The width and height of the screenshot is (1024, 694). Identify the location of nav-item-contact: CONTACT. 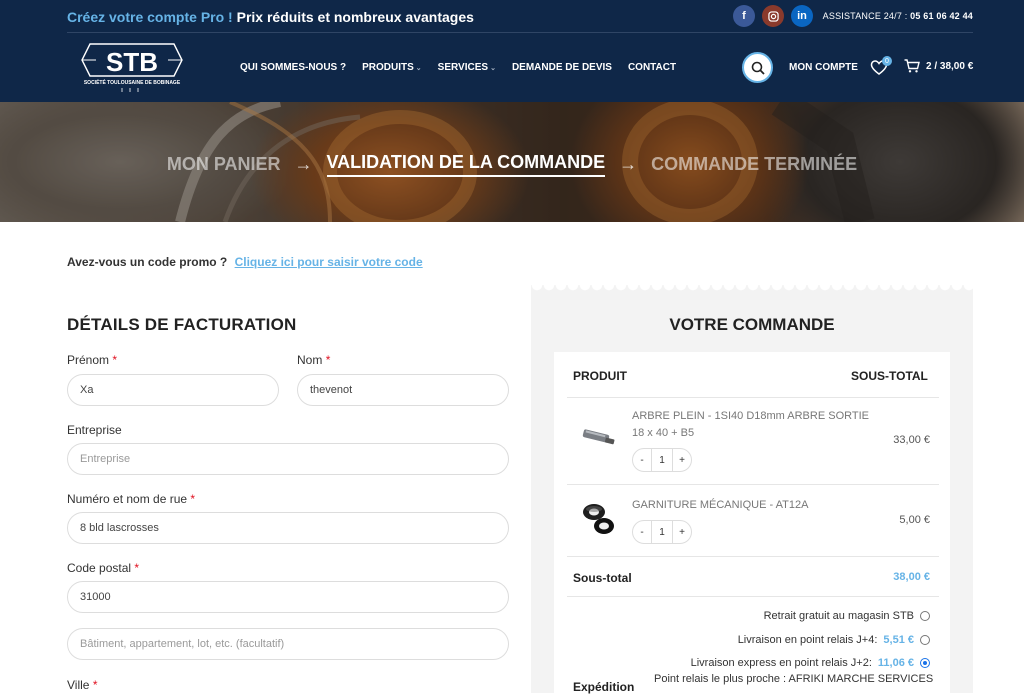
(652, 67).